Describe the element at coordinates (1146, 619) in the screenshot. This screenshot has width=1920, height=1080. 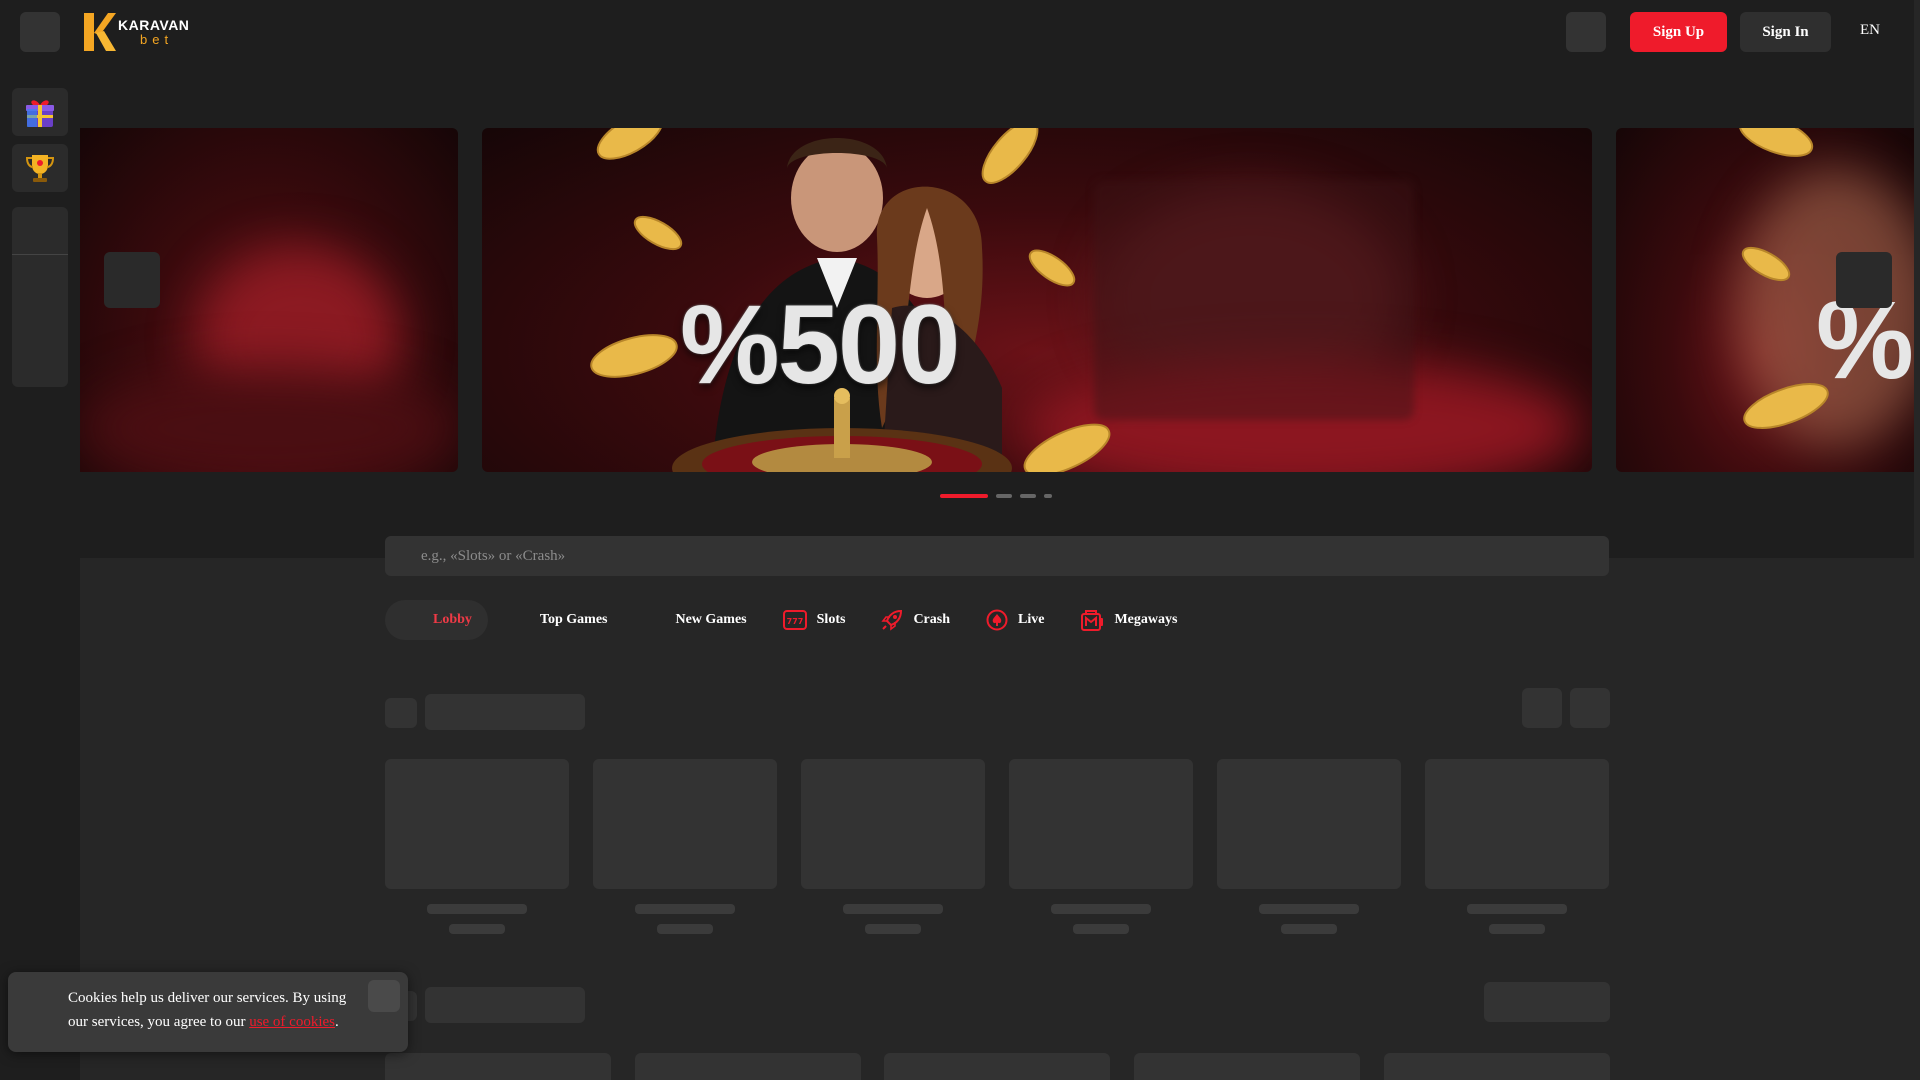
I see `tab-megaways-label: Megaways` at that location.